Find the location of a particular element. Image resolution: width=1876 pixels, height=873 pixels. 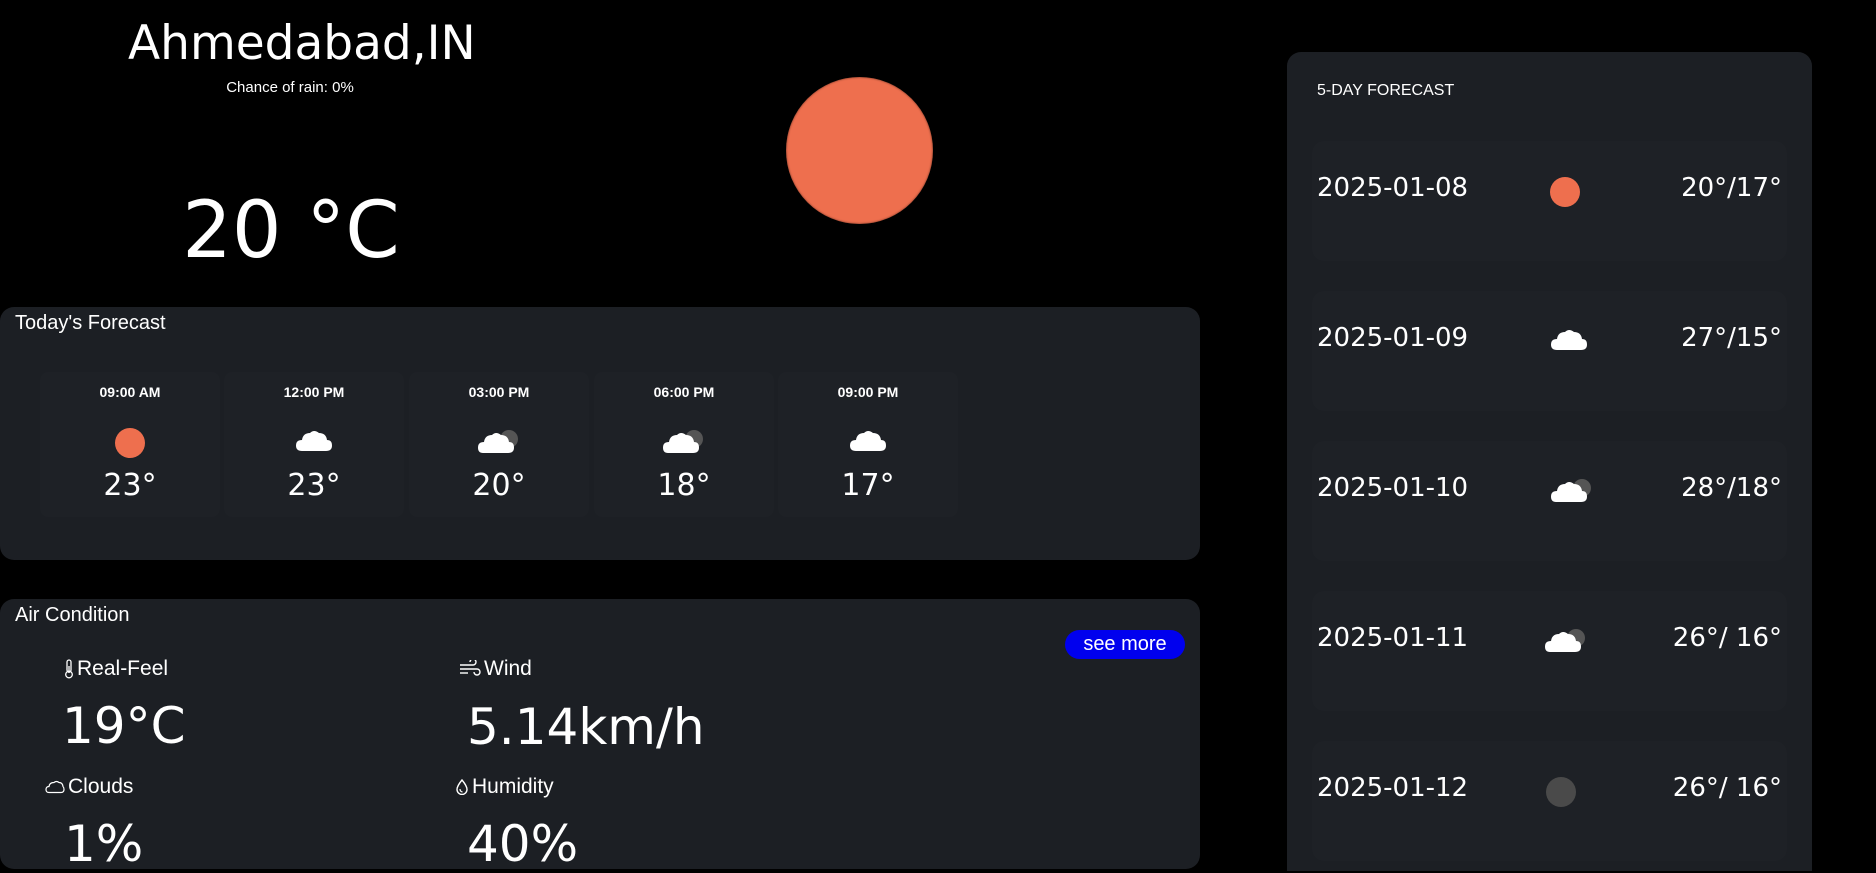

hour-temp: 18° is located at coordinates (684, 485).